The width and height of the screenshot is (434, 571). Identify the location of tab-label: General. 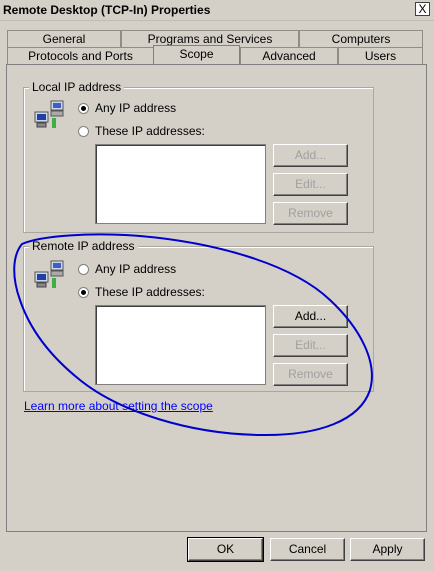
(64, 39).